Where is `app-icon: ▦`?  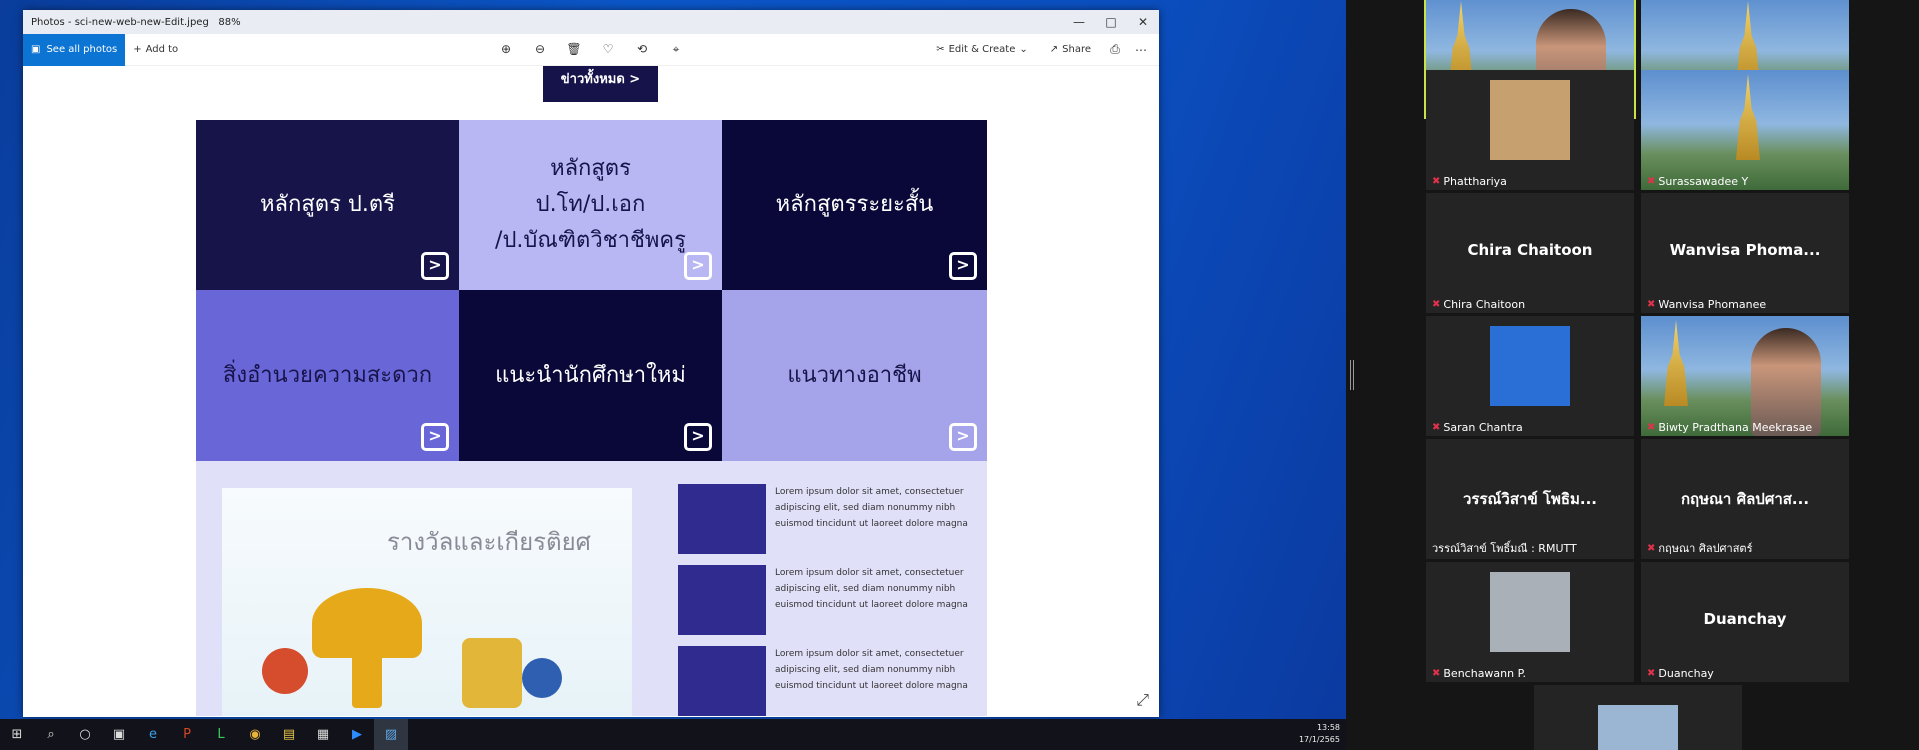 app-icon: ▦ is located at coordinates (323, 734).